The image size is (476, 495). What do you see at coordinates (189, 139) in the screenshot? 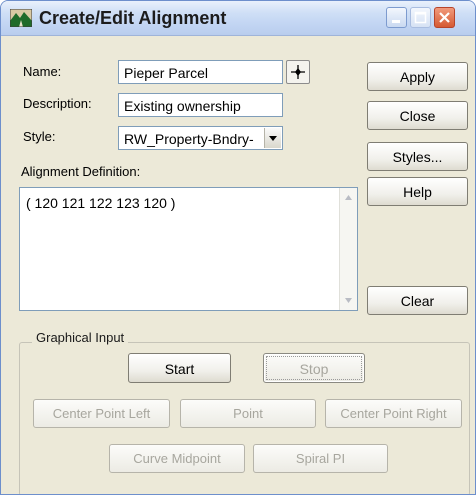
I see `style-selected-value: RW_Property-Bndry-` at bounding box center [189, 139].